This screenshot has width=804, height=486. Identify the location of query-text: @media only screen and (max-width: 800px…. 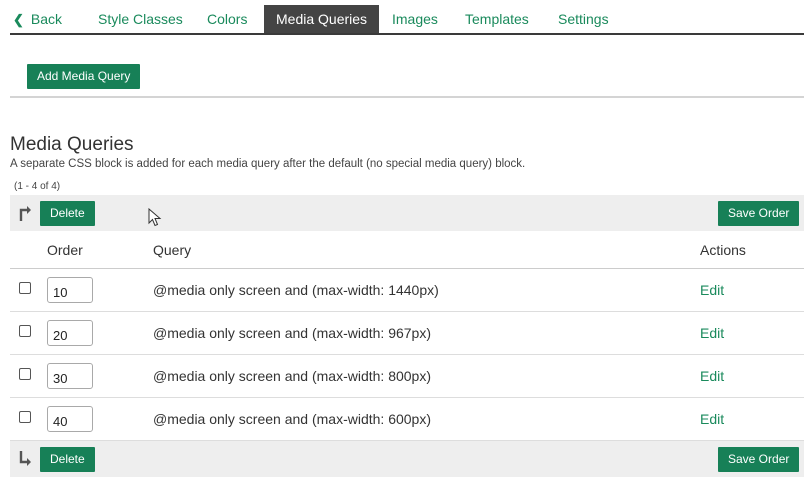
(292, 376).